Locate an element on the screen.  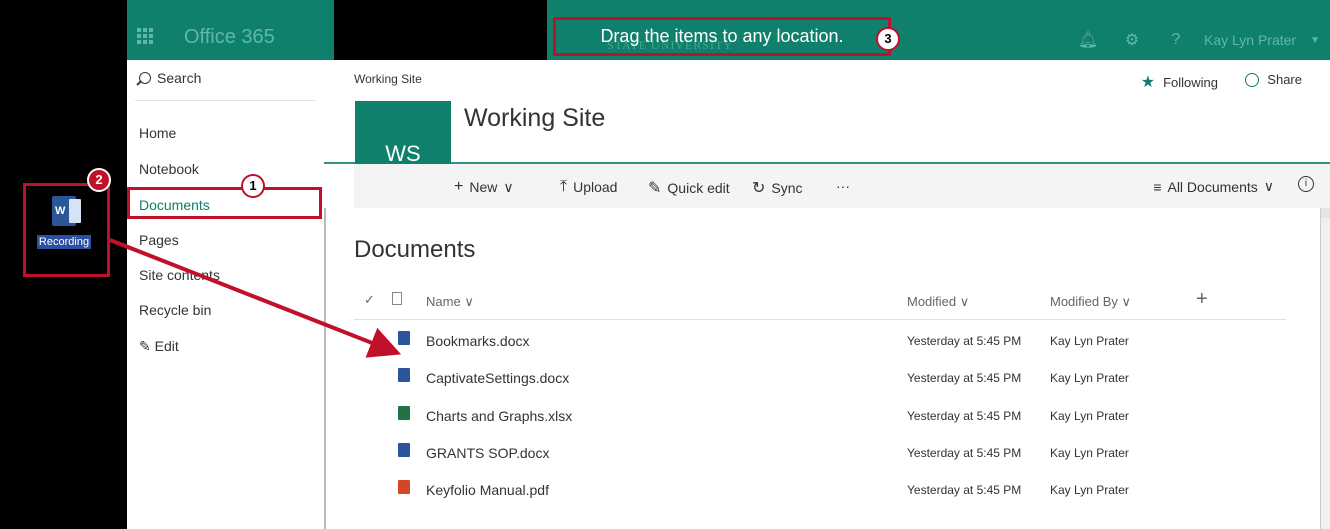
sync-icon: ↻ is located at coordinates (759, 188).